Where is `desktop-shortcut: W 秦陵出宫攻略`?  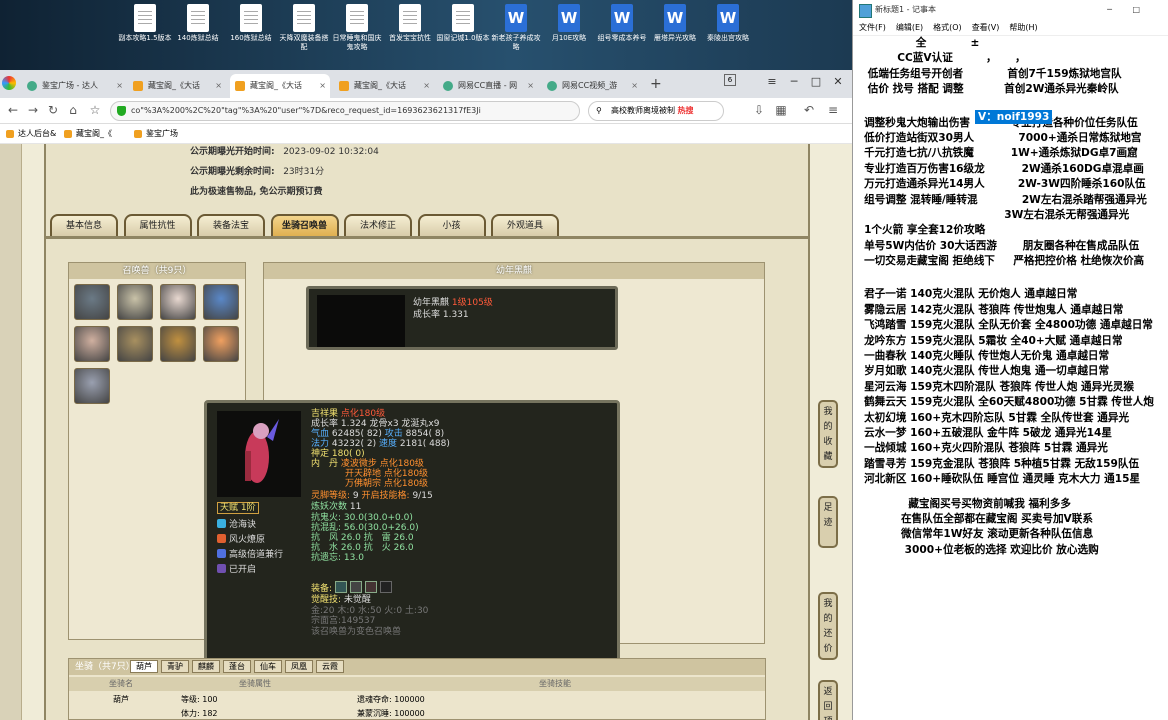
desktop-shortcut: W 秦陵出宫攻略 is located at coordinates (728, 23).